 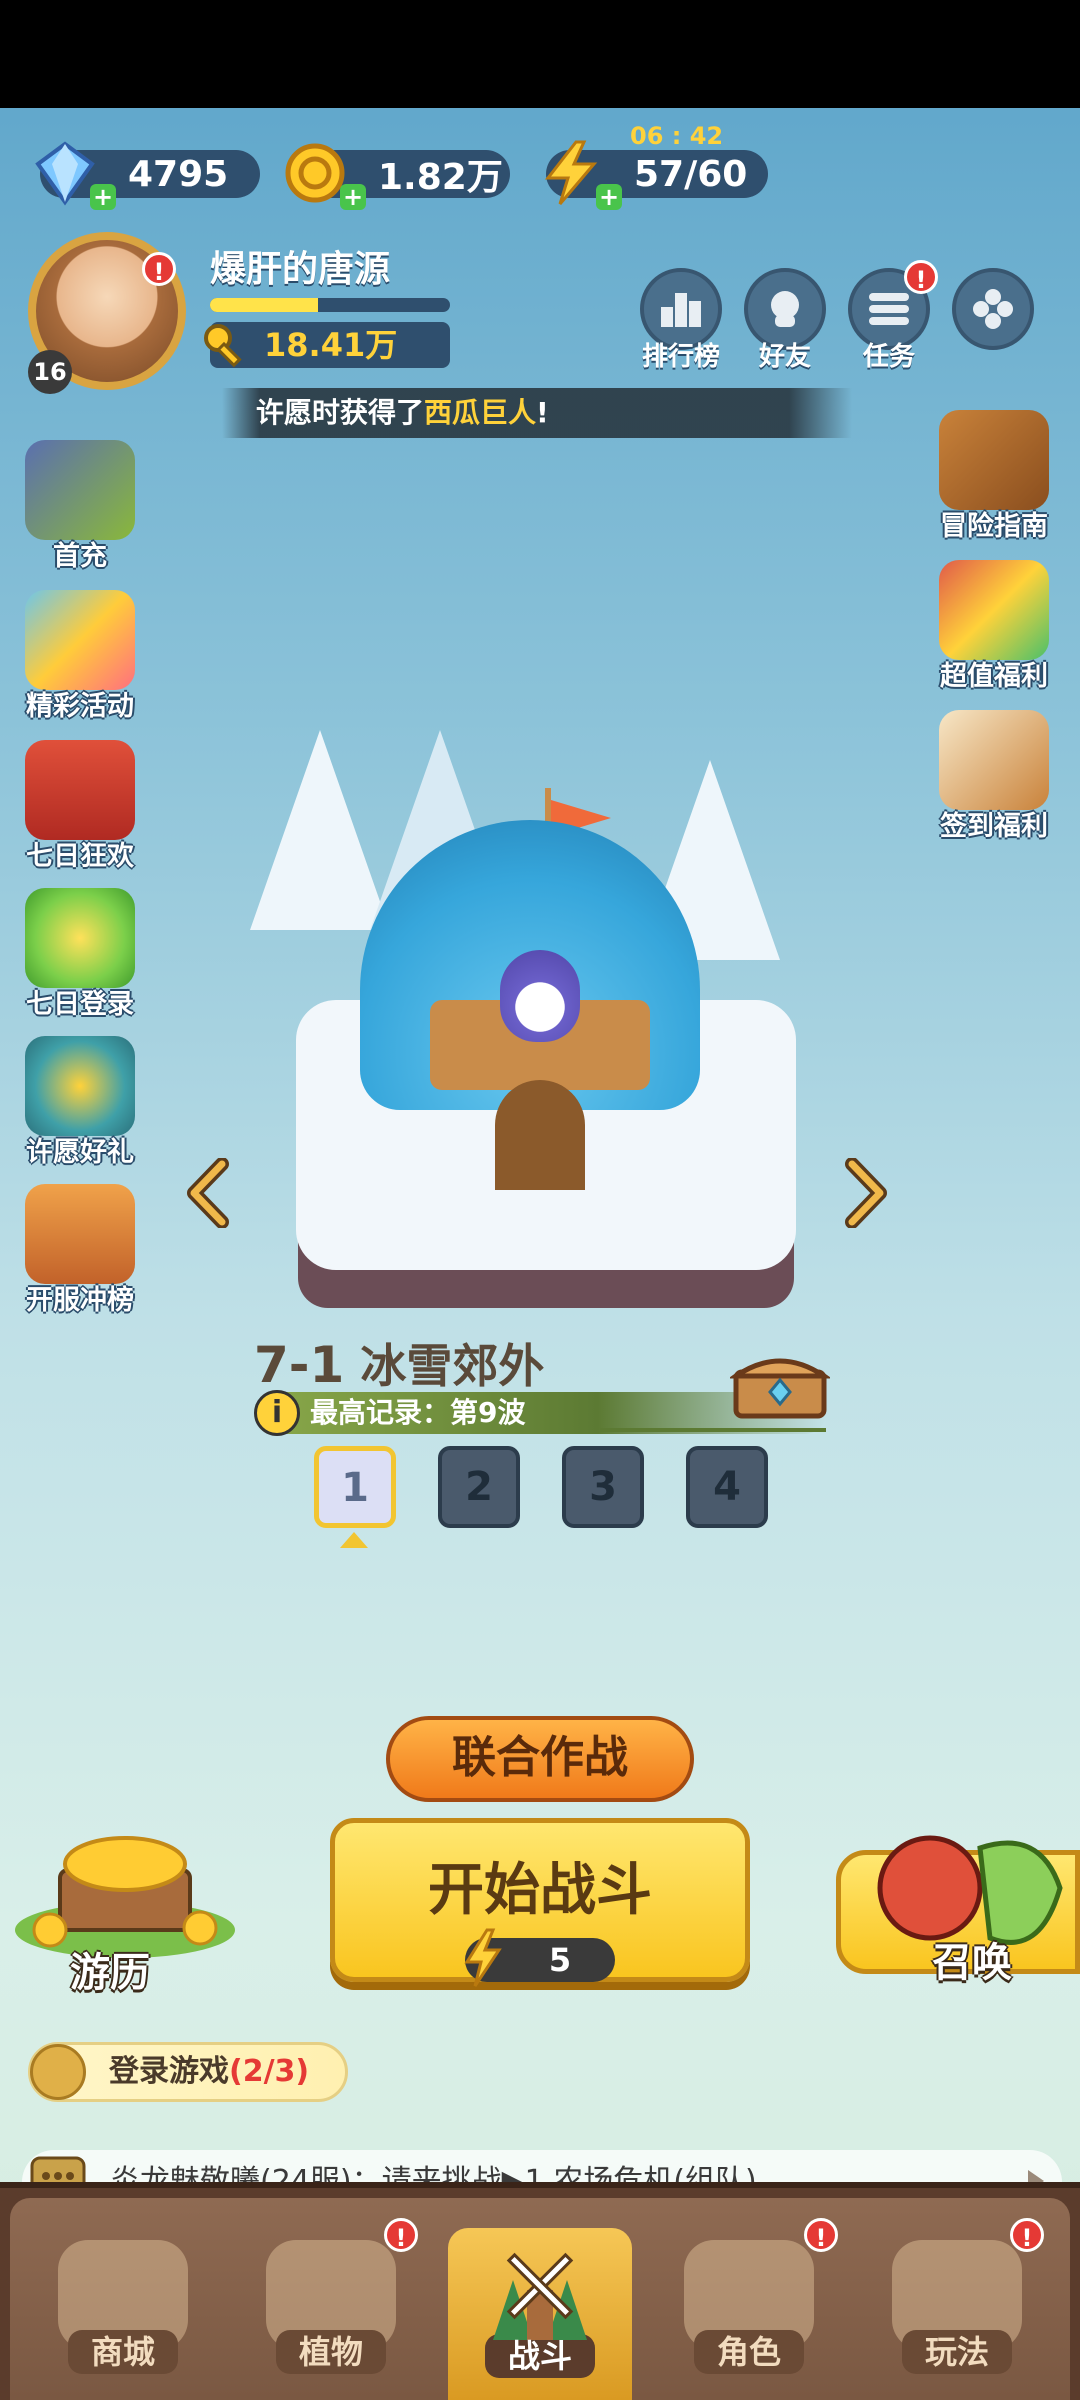 I want to click on summon-label: 召唤, so click(x=972, y=1963).